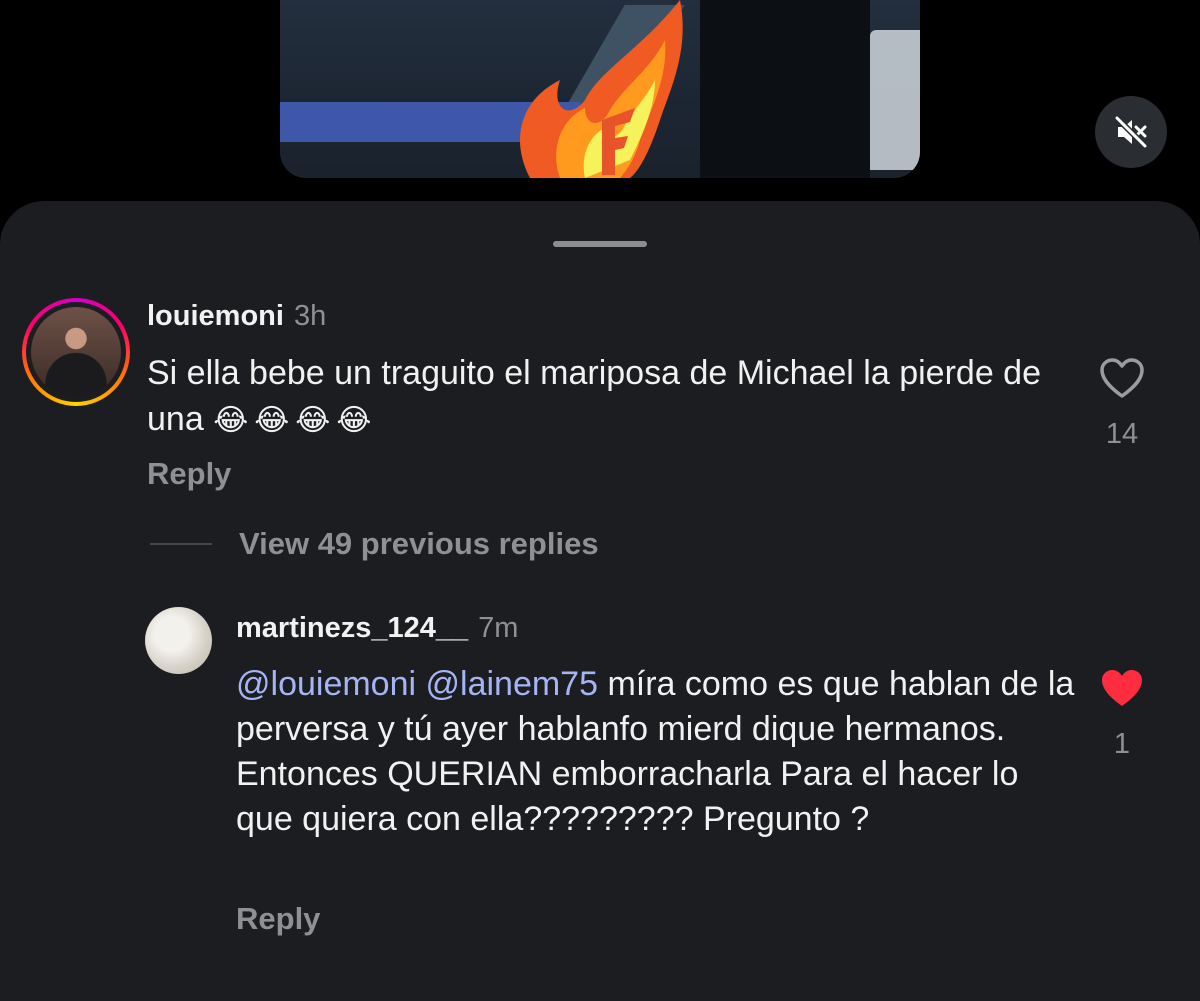  Describe the element at coordinates (310, 316) in the screenshot. I see `comment-time: 3h` at that location.